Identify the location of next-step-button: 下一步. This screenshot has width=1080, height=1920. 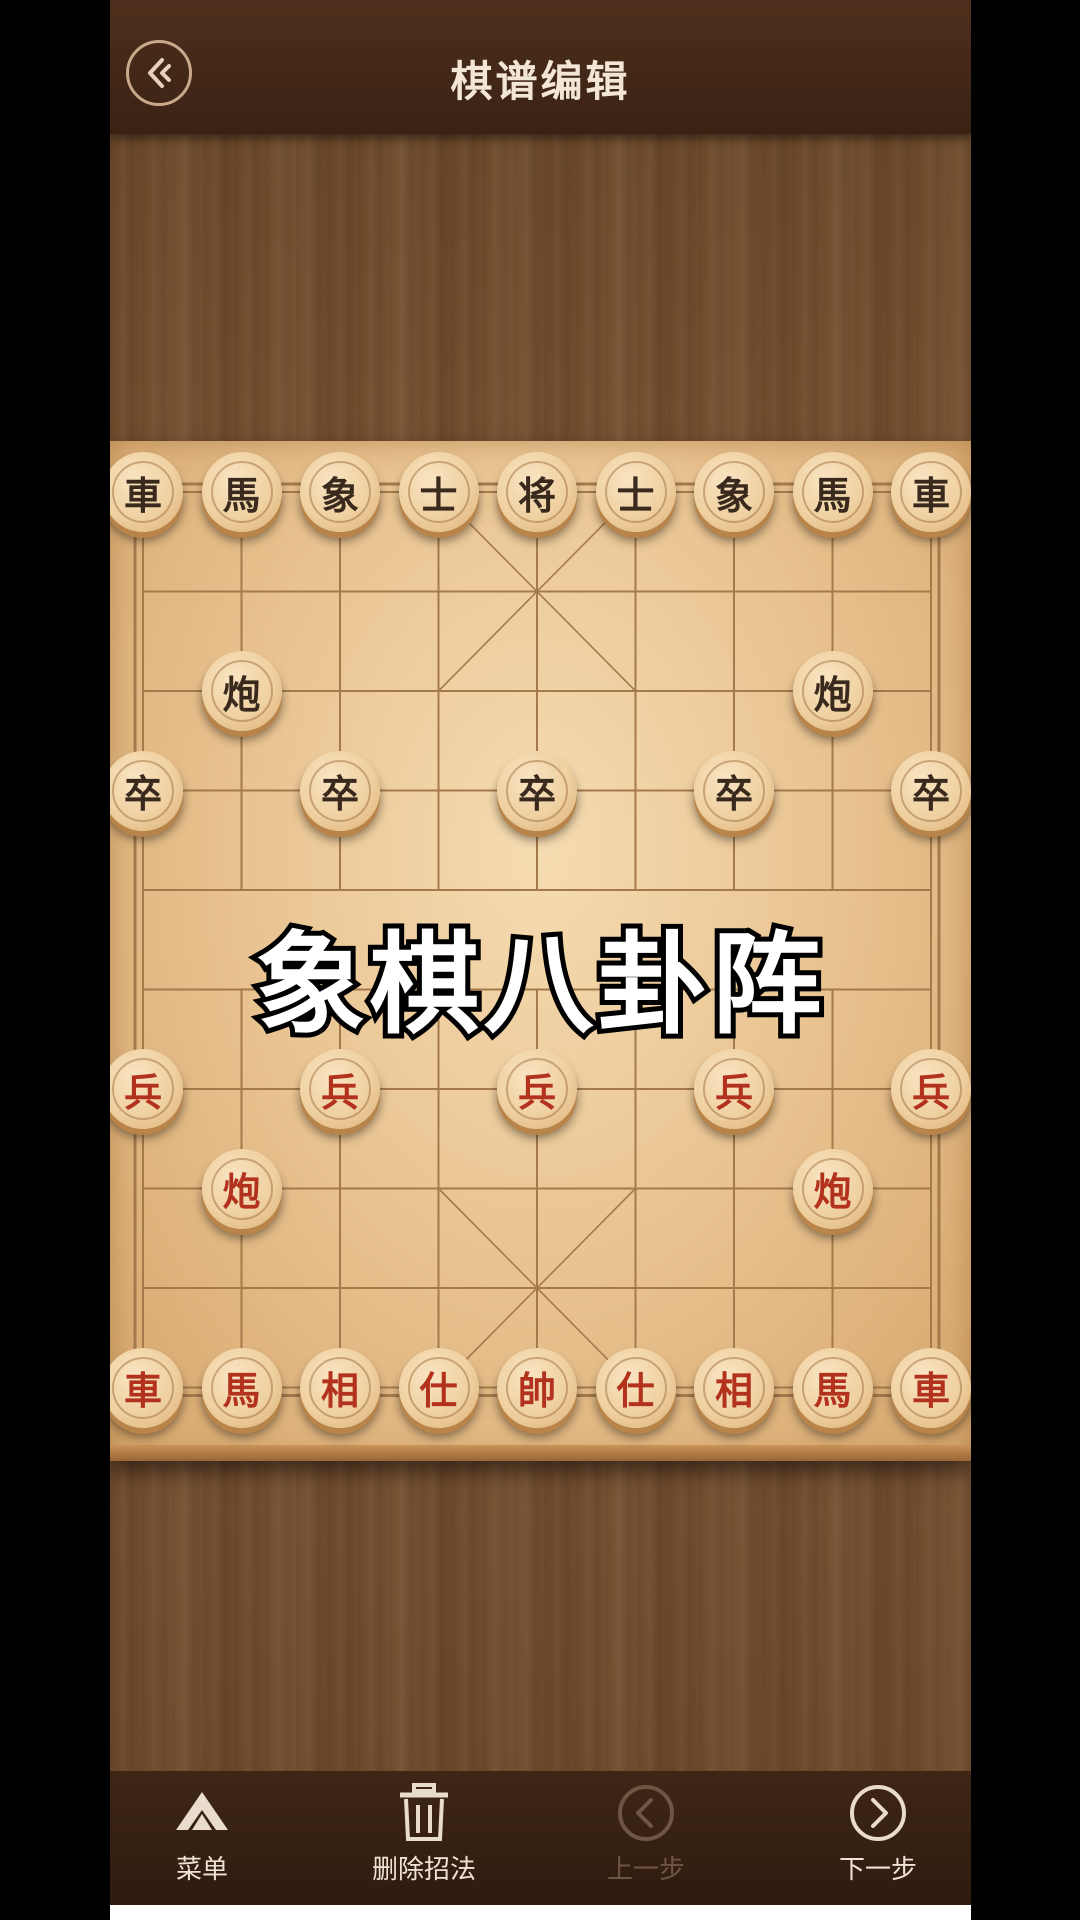
(878, 1839).